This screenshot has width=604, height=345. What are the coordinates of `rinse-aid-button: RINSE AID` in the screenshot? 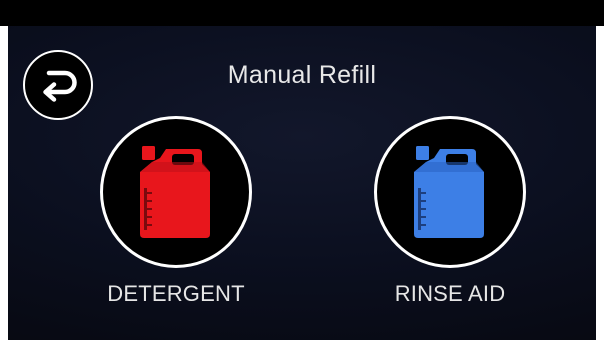 It's located at (450, 211).